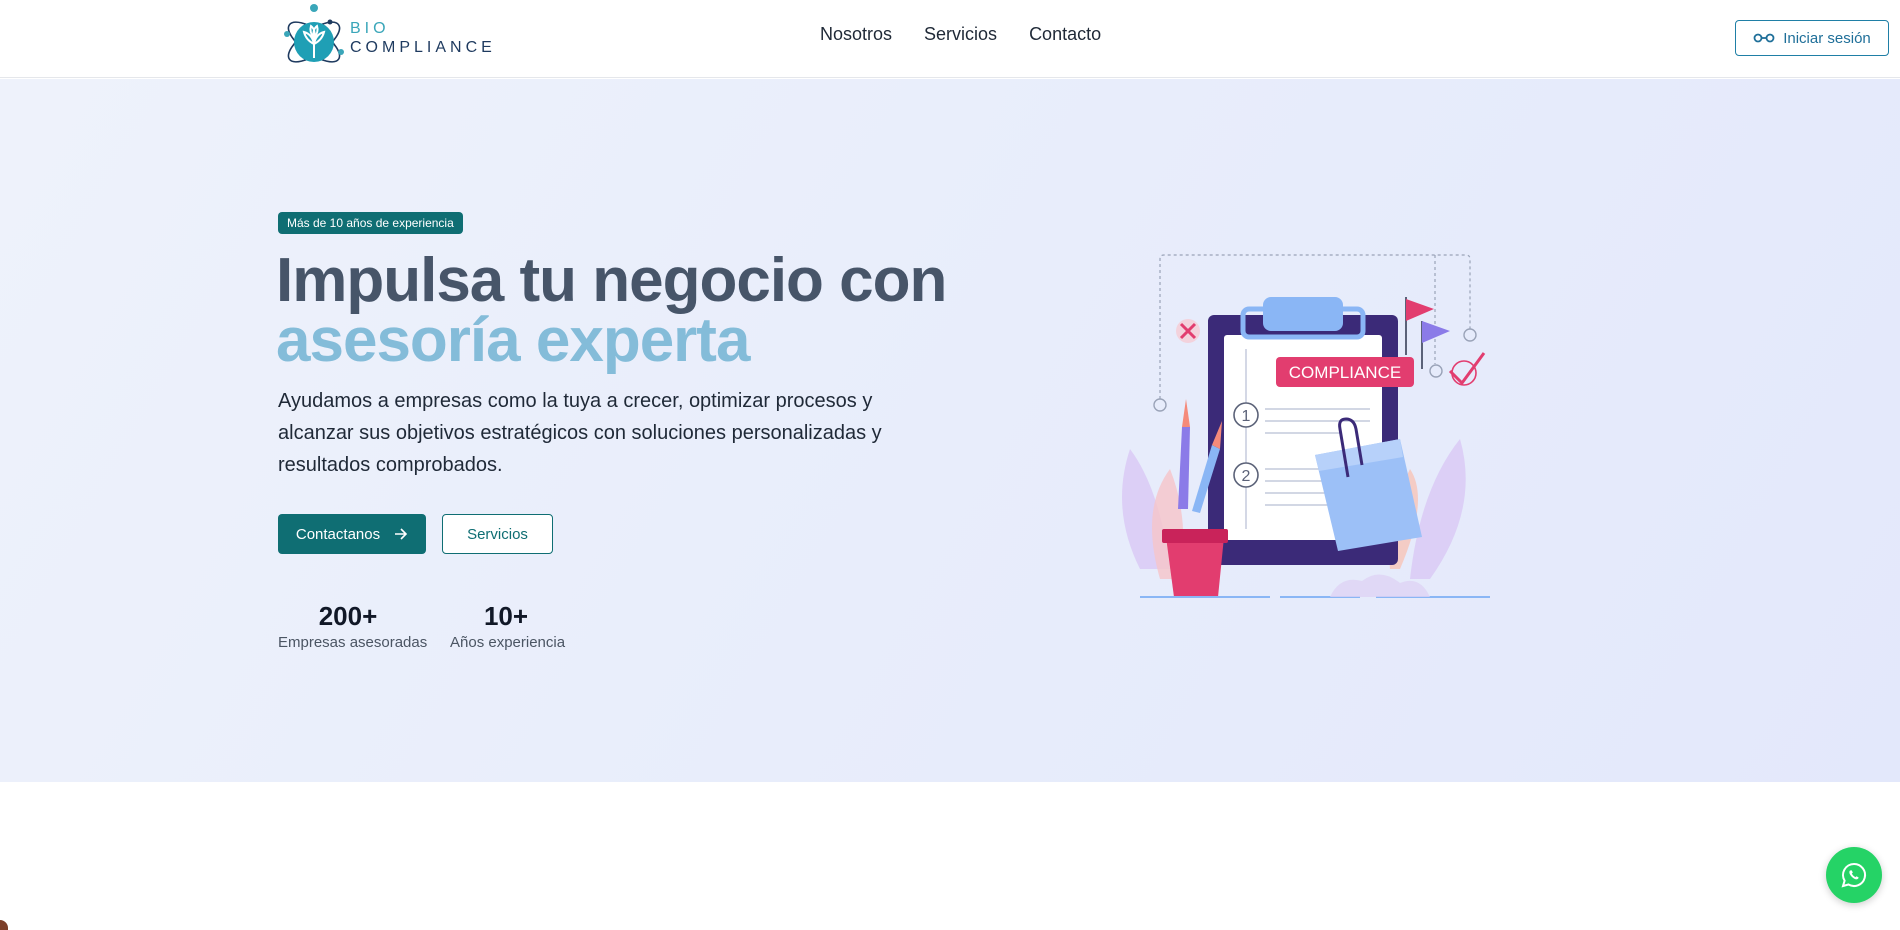 The width and height of the screenshot is (1900, 930). Describe the element at coordinates (506, 616) in the screenshot. I see `stat-years-value: 10+` at that location.